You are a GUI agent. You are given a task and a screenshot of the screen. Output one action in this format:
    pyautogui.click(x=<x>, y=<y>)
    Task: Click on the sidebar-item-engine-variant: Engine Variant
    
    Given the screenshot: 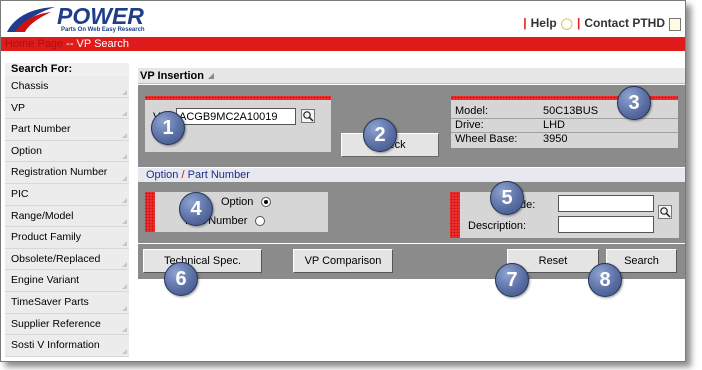 What is the action you would take?
    pyautogui.click(x=67, y=281)
    